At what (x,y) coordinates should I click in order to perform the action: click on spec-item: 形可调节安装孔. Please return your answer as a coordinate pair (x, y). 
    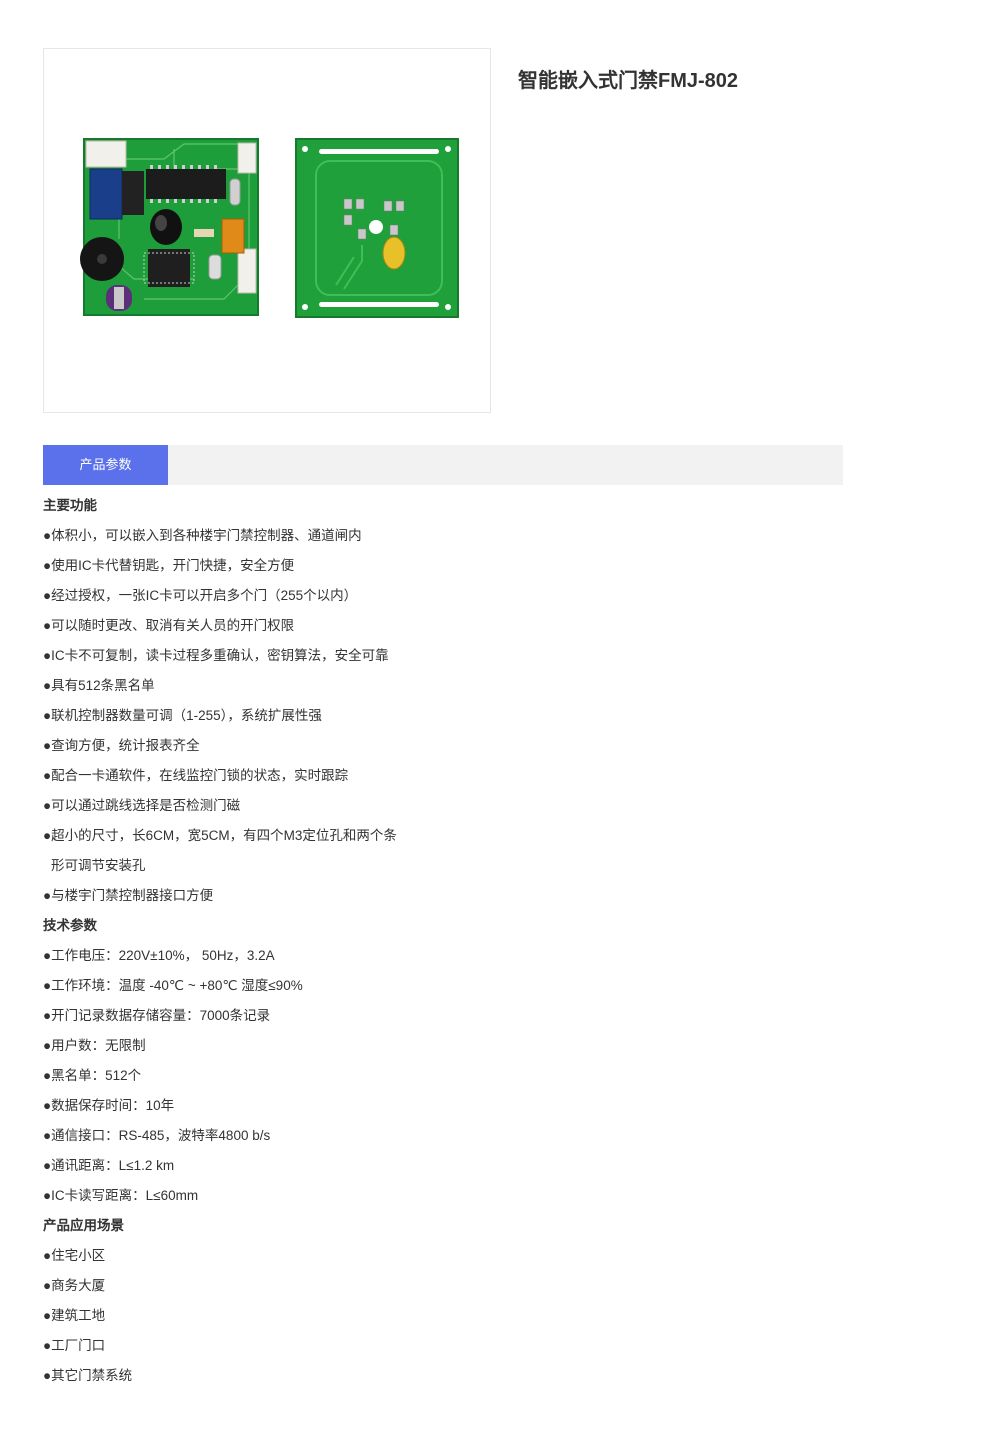
    Looking at the image, I should click on (98, 865).